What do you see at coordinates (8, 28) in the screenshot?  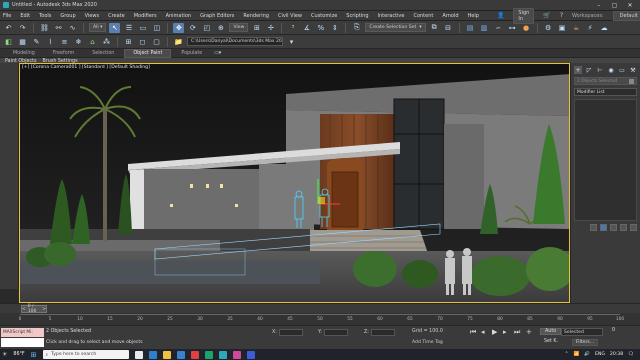 I see `undo-icon: ↶` at bounding box center [8, 28].